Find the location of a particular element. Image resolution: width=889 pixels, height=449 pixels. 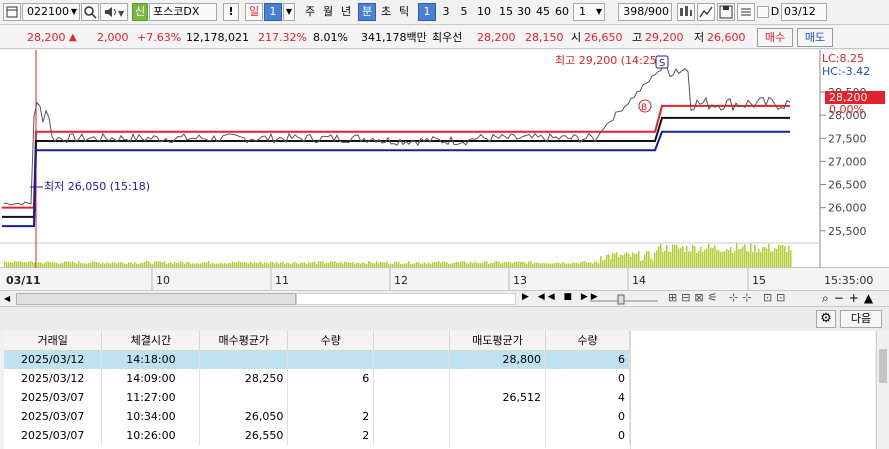

chart-scroll-track is located at coordinates (406, 299).